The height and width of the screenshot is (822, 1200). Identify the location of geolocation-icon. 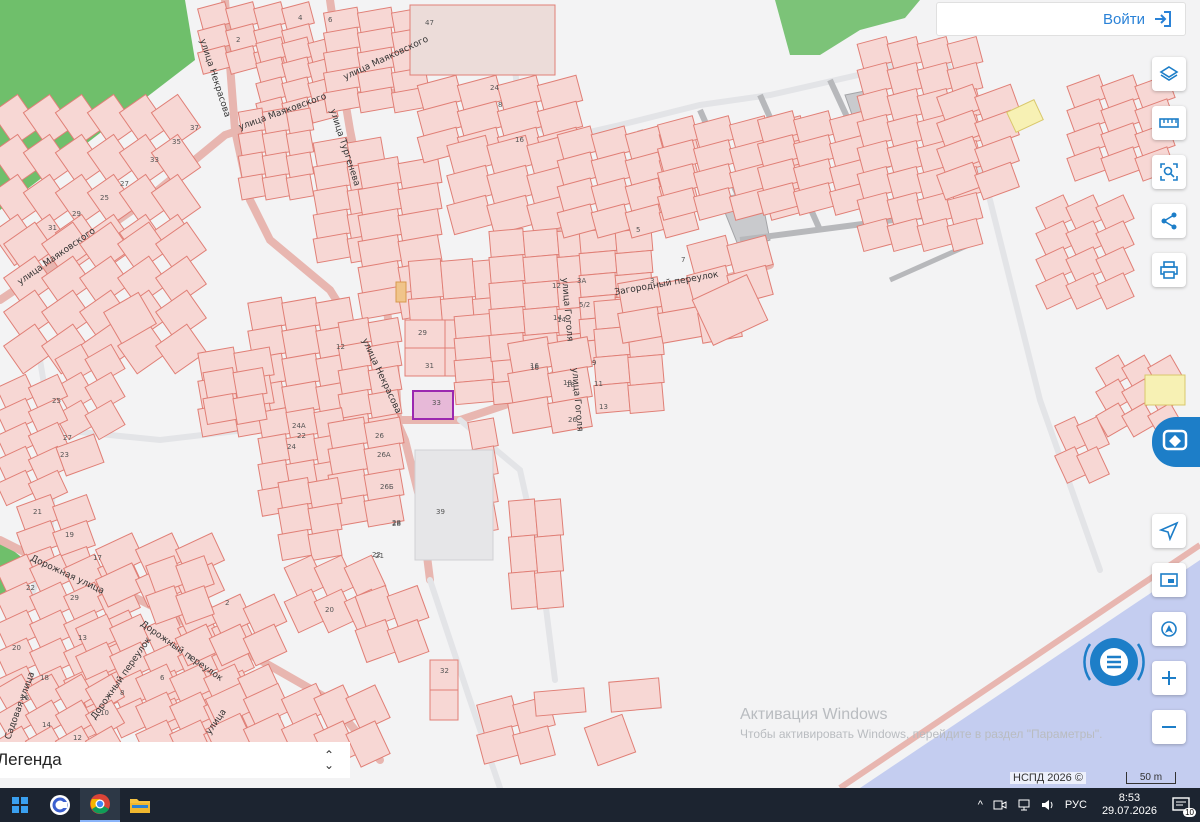
(1169, 629).